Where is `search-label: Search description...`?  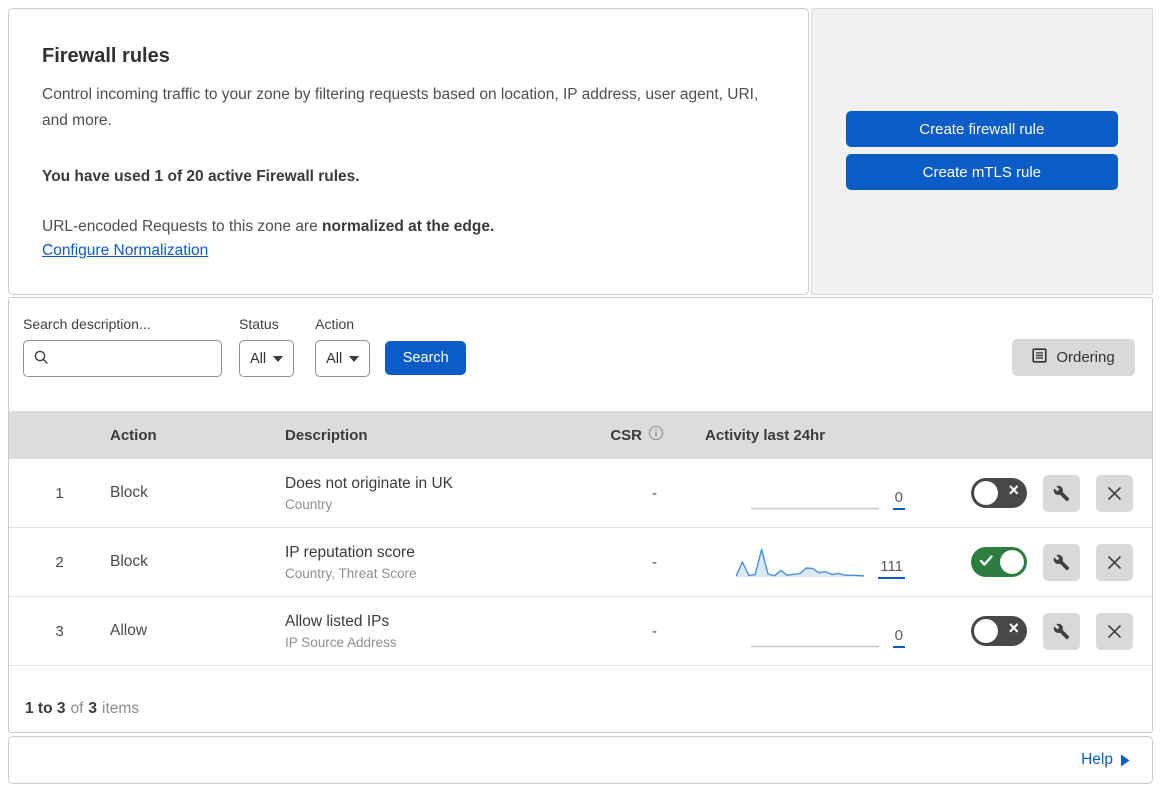 search-label: Search description... is located at coordinates (87, 324).